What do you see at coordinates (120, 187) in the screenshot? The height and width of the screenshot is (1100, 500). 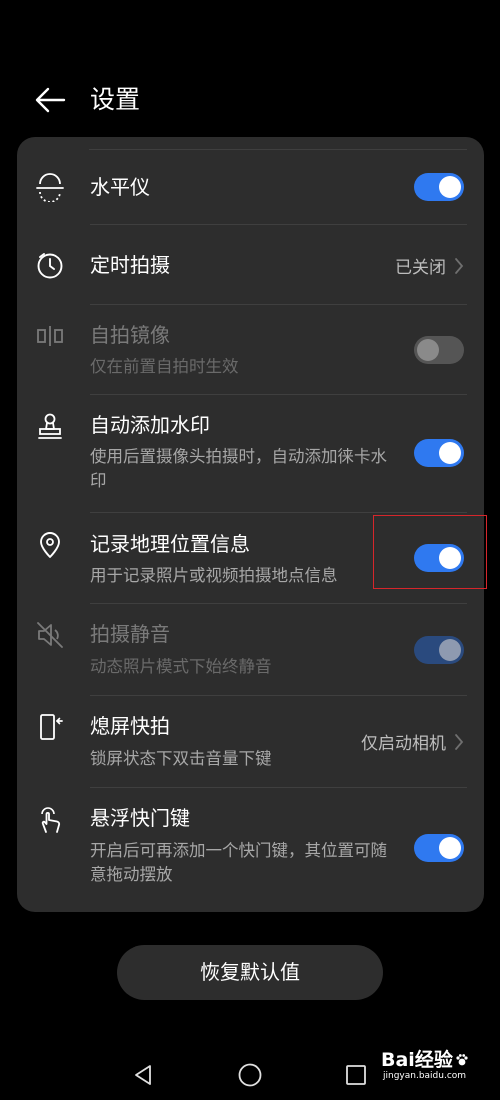 I see `setting-title: 水平仪` at bounding box center [120, 187].